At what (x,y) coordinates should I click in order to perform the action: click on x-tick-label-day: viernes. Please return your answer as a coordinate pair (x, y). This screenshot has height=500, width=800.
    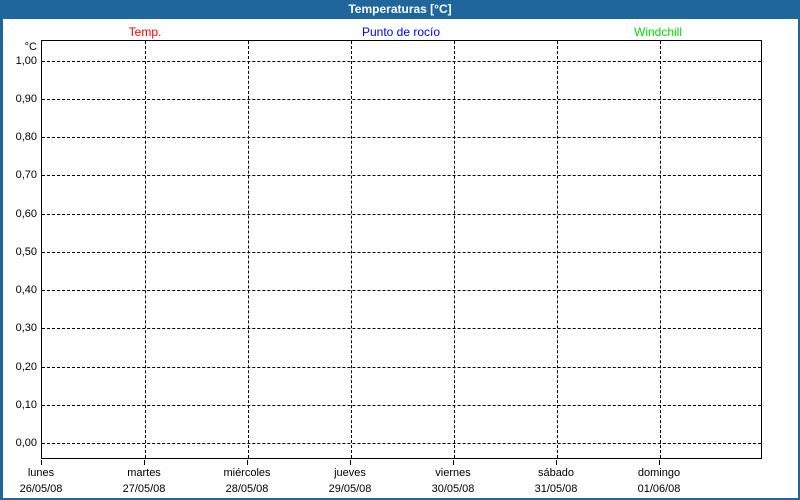
    Looking at the image, I should click on (453, 473).